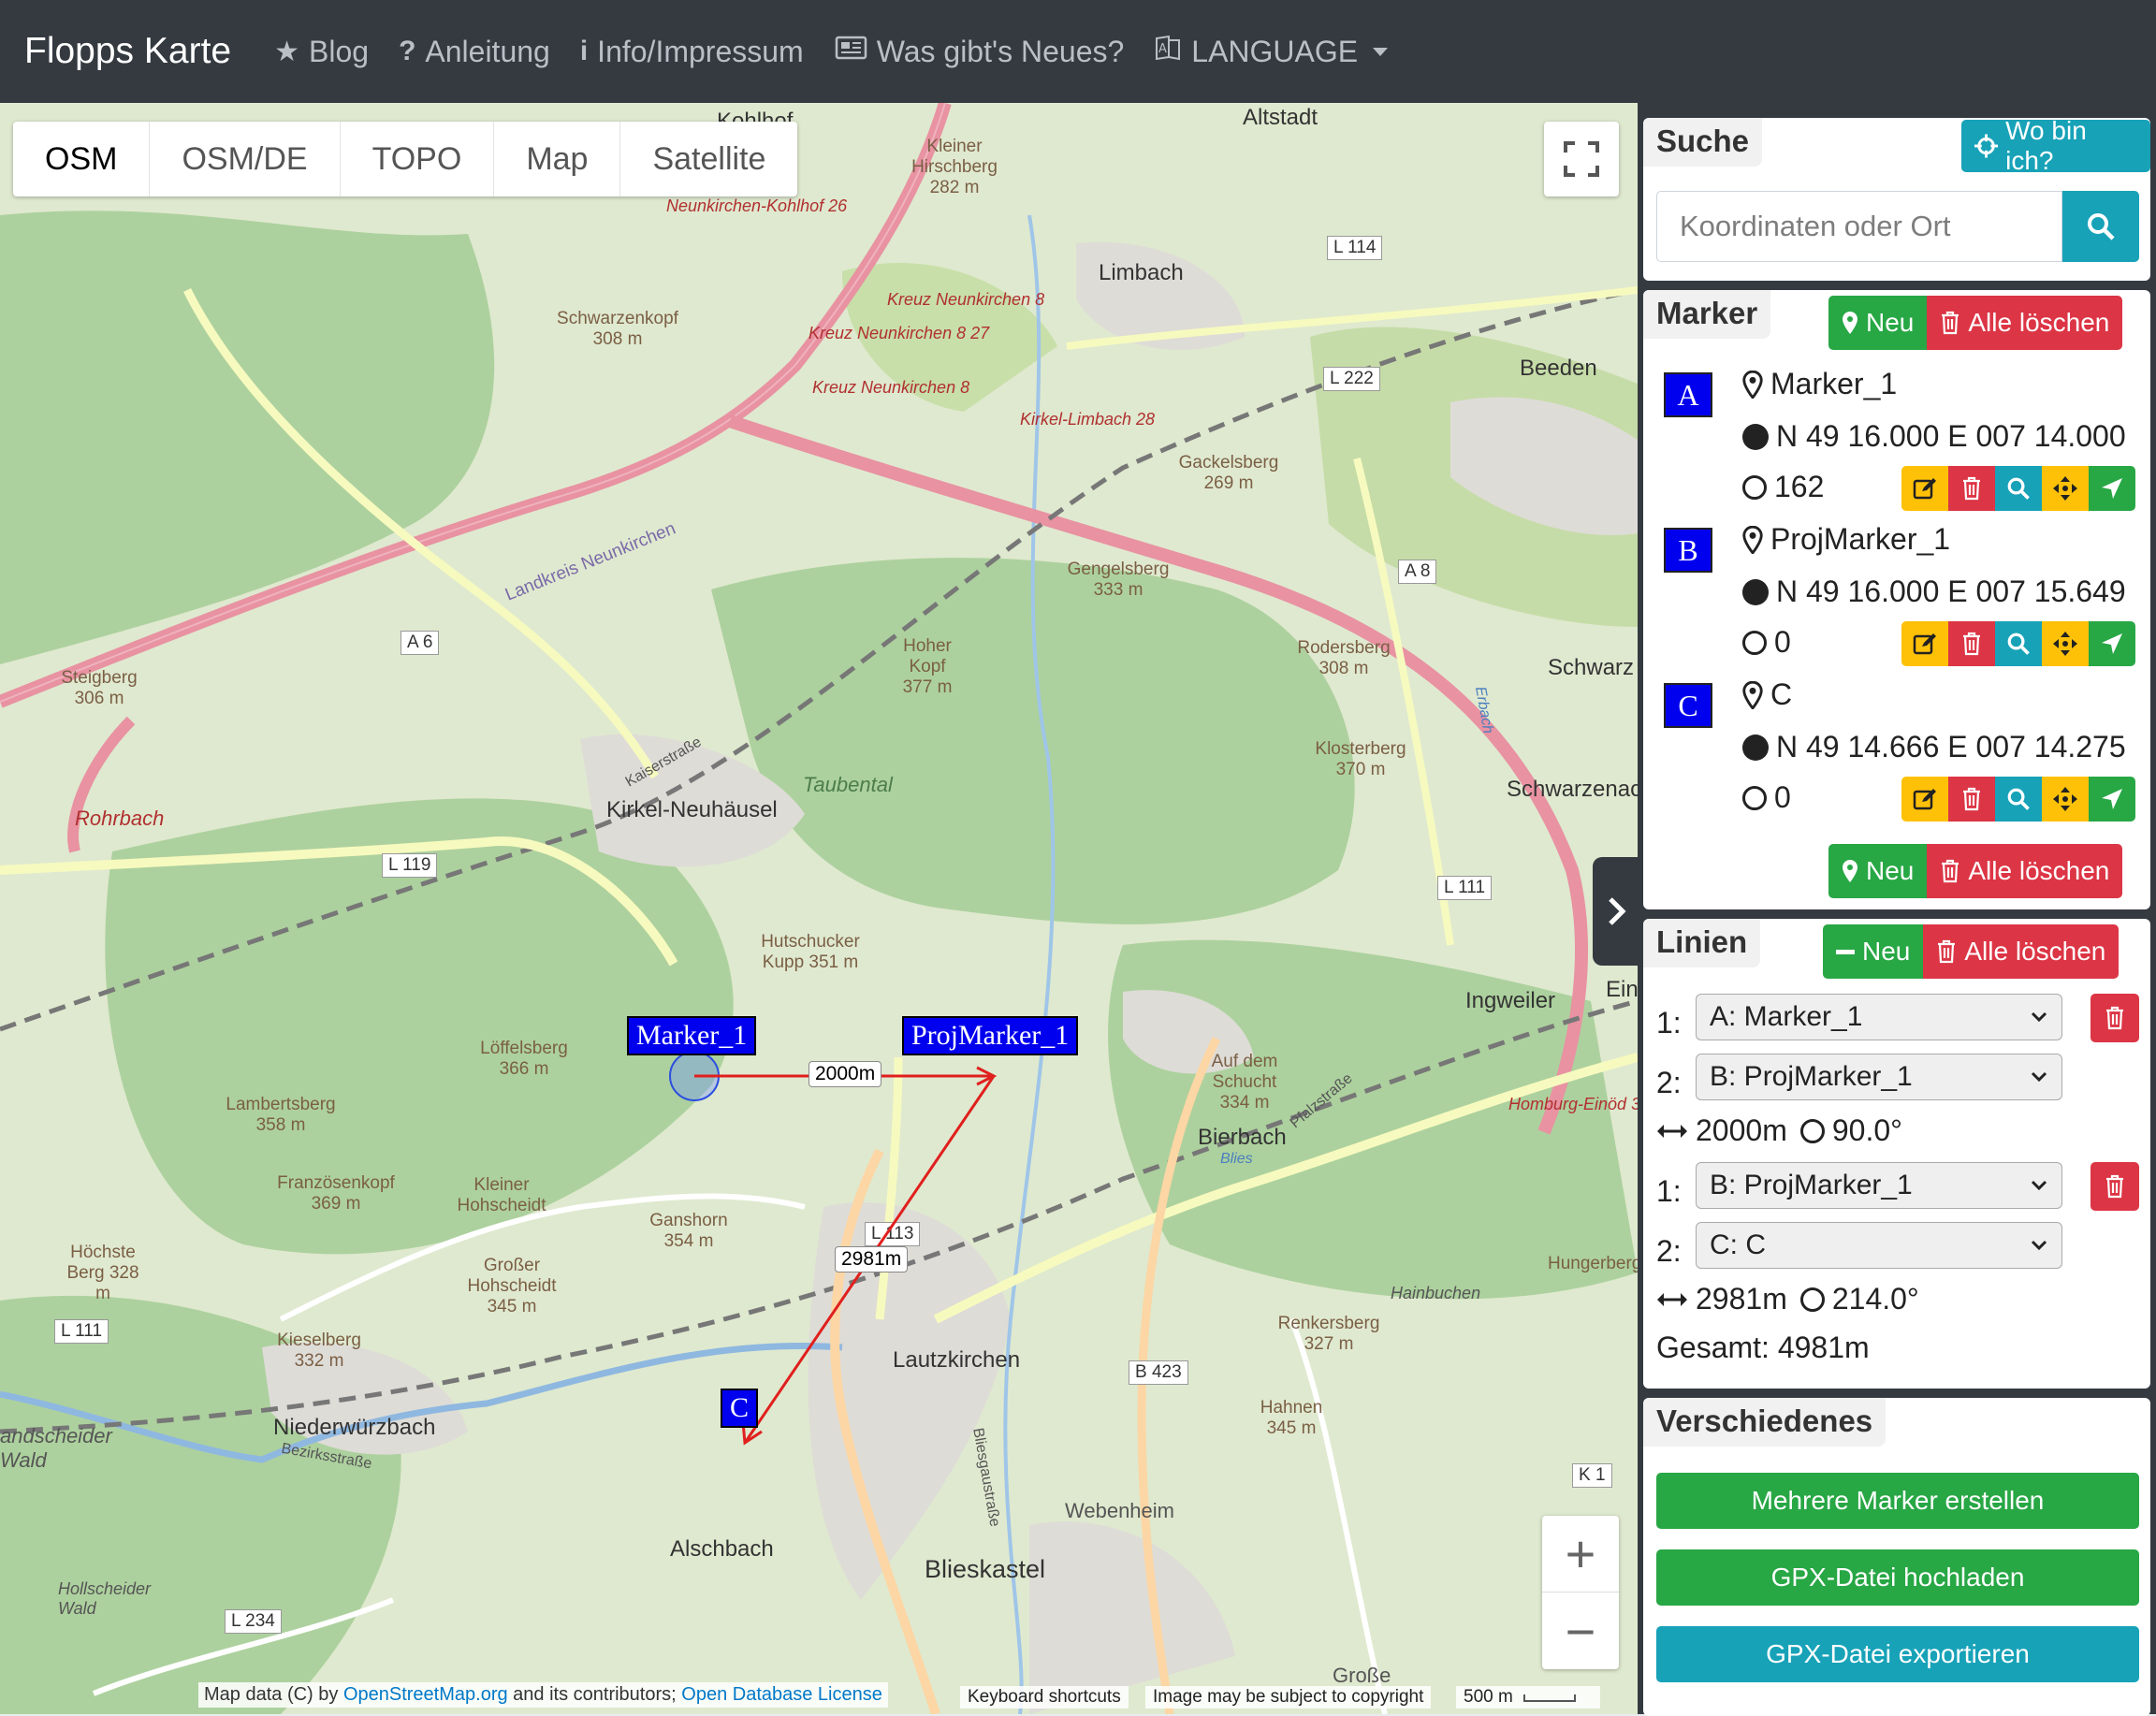 The width and height of the screenshot is (2156, 1716). Describe the element at coordinates (1669, 1251) in the screenshot. I see `line-to-label: 2:` at that location.